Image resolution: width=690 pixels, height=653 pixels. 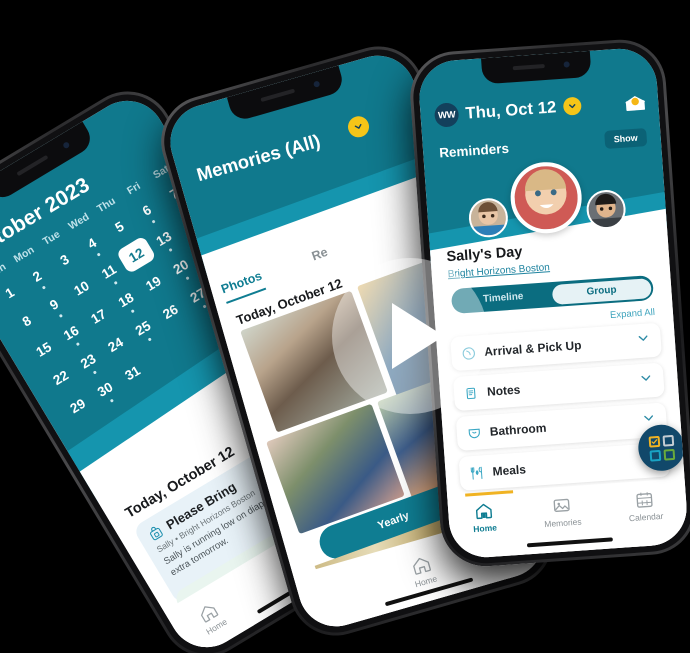 What do you see at coordinates (474, 433) in the screenshot?
I see `diaper-icon` at bounding box center [474, 433].